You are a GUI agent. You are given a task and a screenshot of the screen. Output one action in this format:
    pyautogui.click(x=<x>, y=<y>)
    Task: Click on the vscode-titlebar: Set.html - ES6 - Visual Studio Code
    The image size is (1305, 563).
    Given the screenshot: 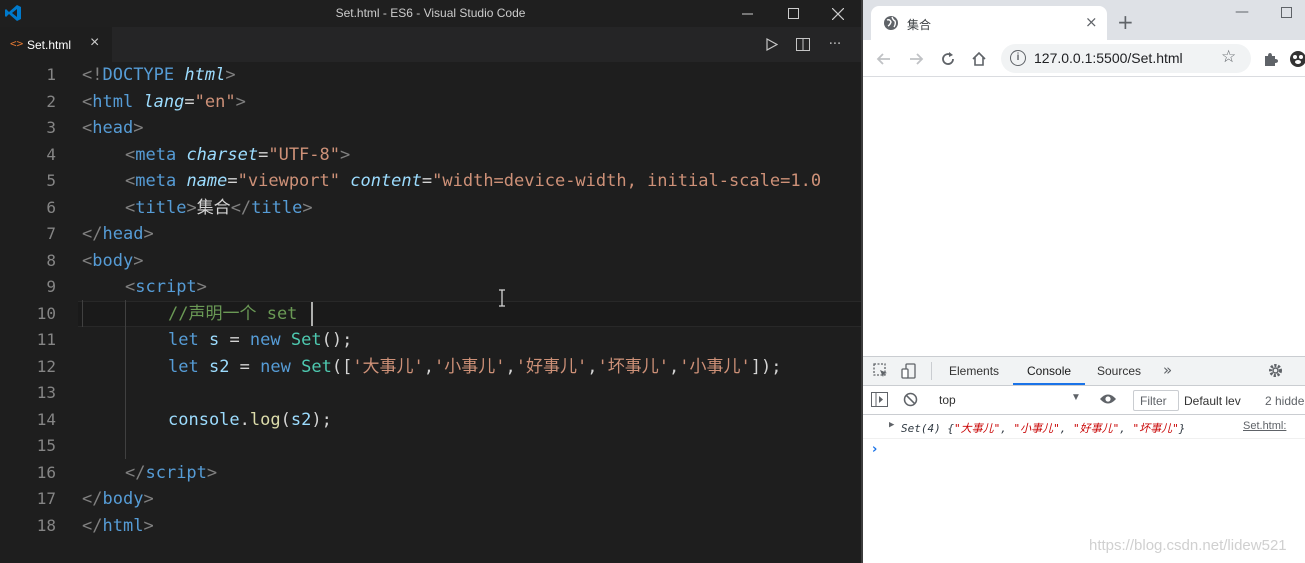 What is the action you would take?
    pyautogui.click(x=430, y=13)
    